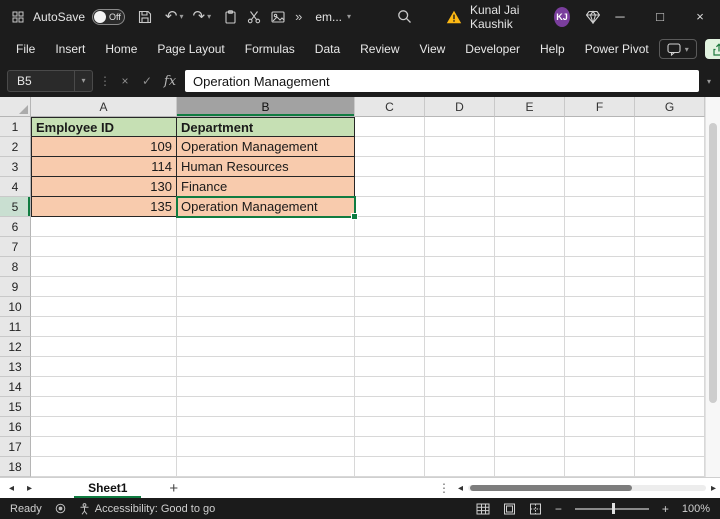  What do you see at coordinates (600, 147) in the screenshot?
I see `cell-f2` at bounding box center [600, 147].